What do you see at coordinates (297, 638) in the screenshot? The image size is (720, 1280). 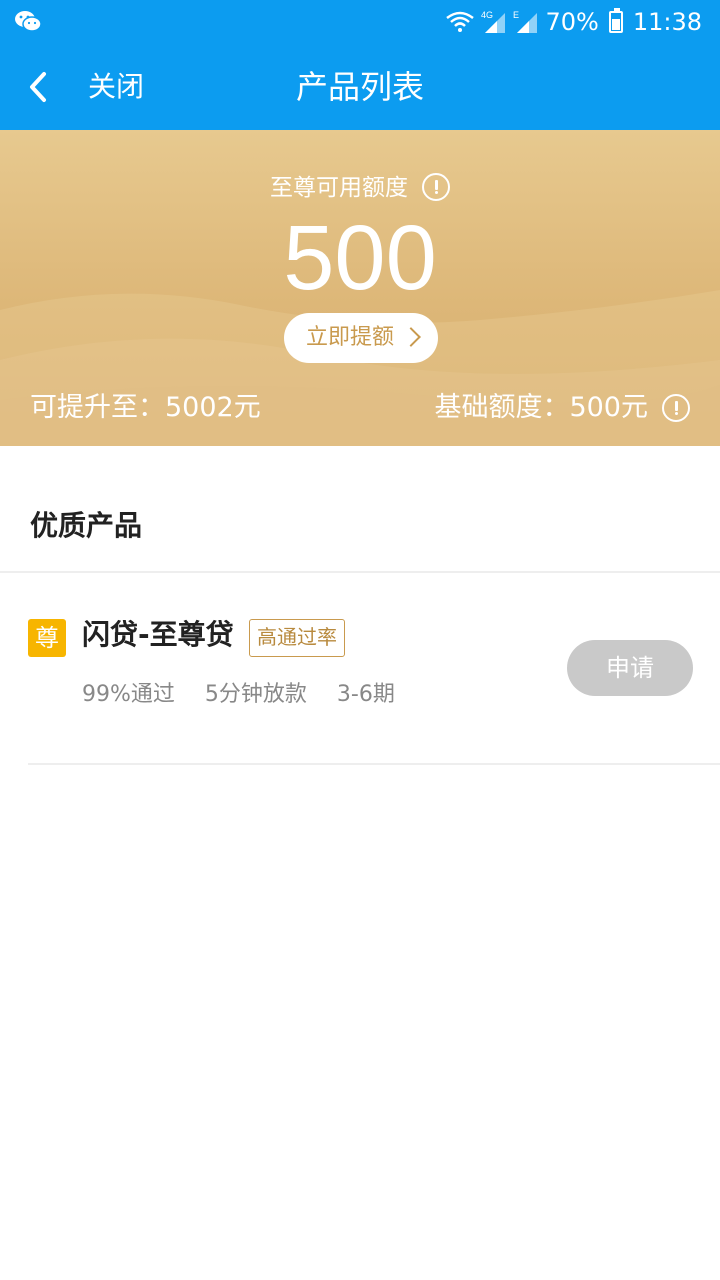 I see `product-tag: 高通过率` at bounding box center [297, 638].